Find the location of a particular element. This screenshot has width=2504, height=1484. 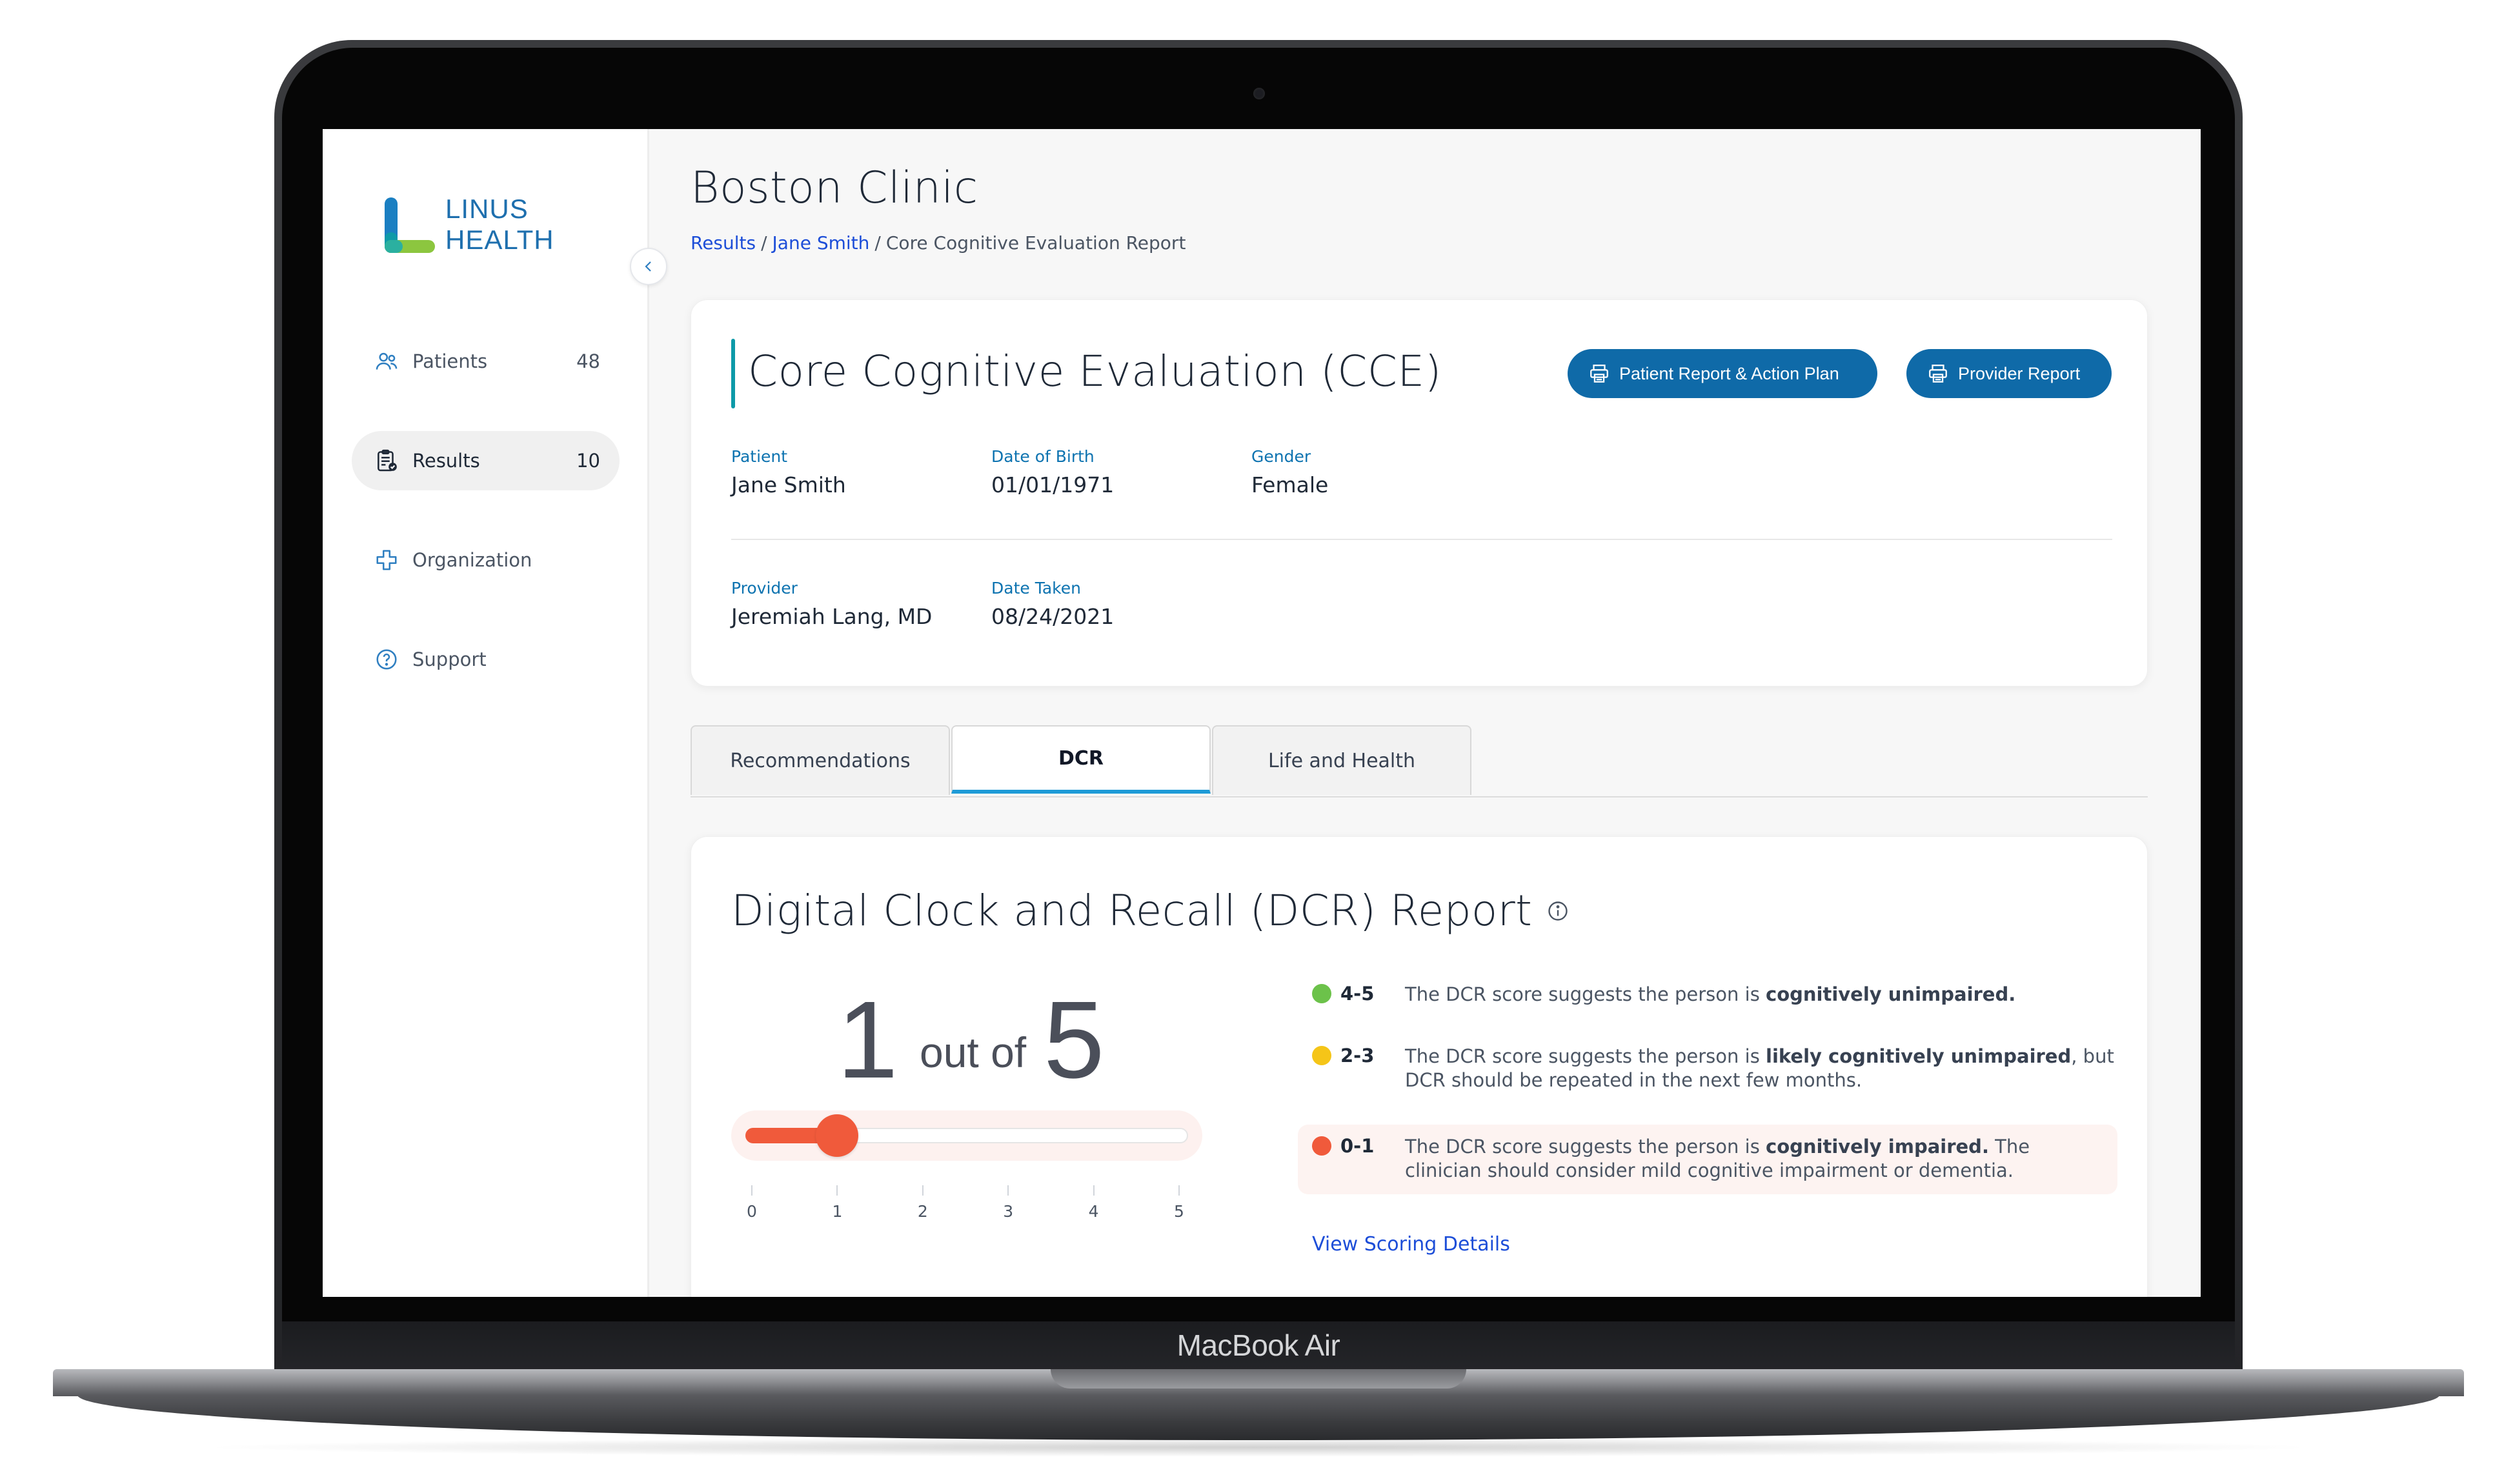

score-out-of-label: out of is located at coordinates (974, 1052).